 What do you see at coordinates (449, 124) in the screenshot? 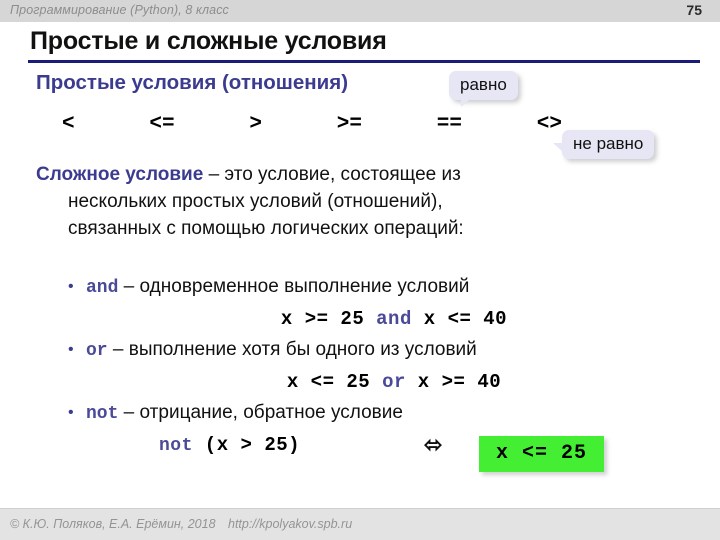
I see `operator-eq: ==` at bounding box center [449, 124].